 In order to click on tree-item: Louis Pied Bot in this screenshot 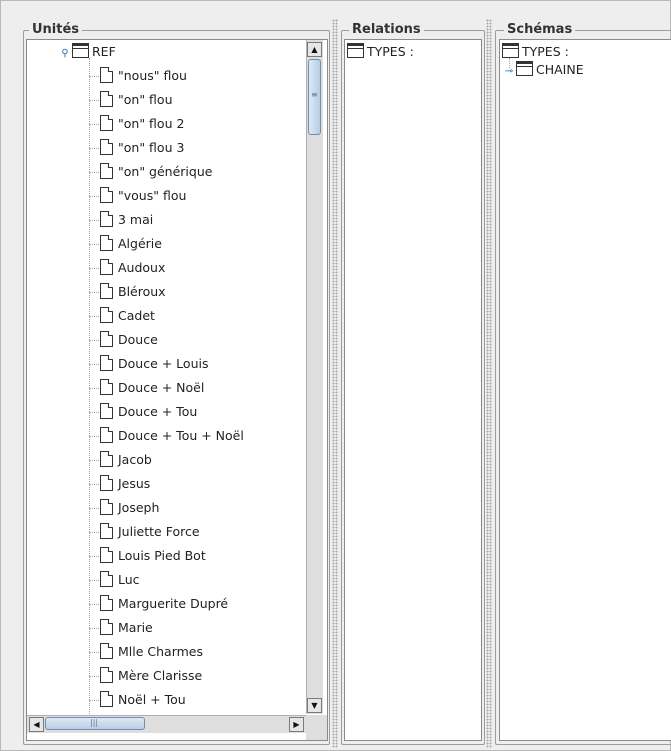, I will do `click(153, 556)`.